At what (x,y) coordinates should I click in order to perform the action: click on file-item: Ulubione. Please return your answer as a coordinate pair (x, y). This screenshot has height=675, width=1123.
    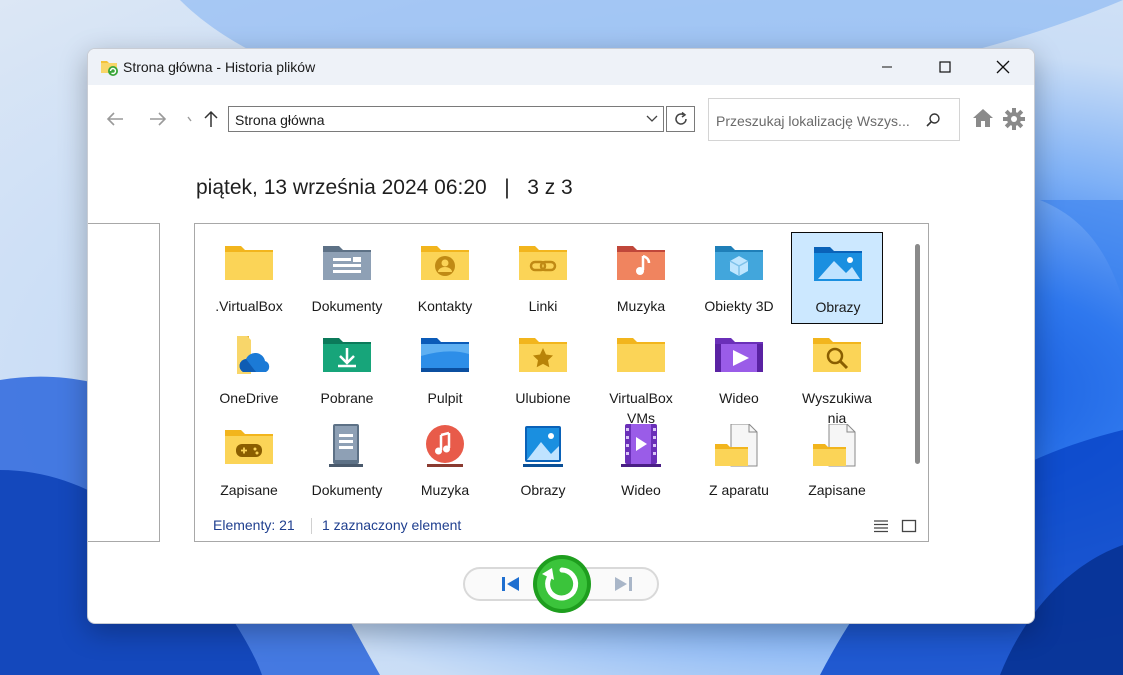
    Looking at the image, I should click on (543, 370).